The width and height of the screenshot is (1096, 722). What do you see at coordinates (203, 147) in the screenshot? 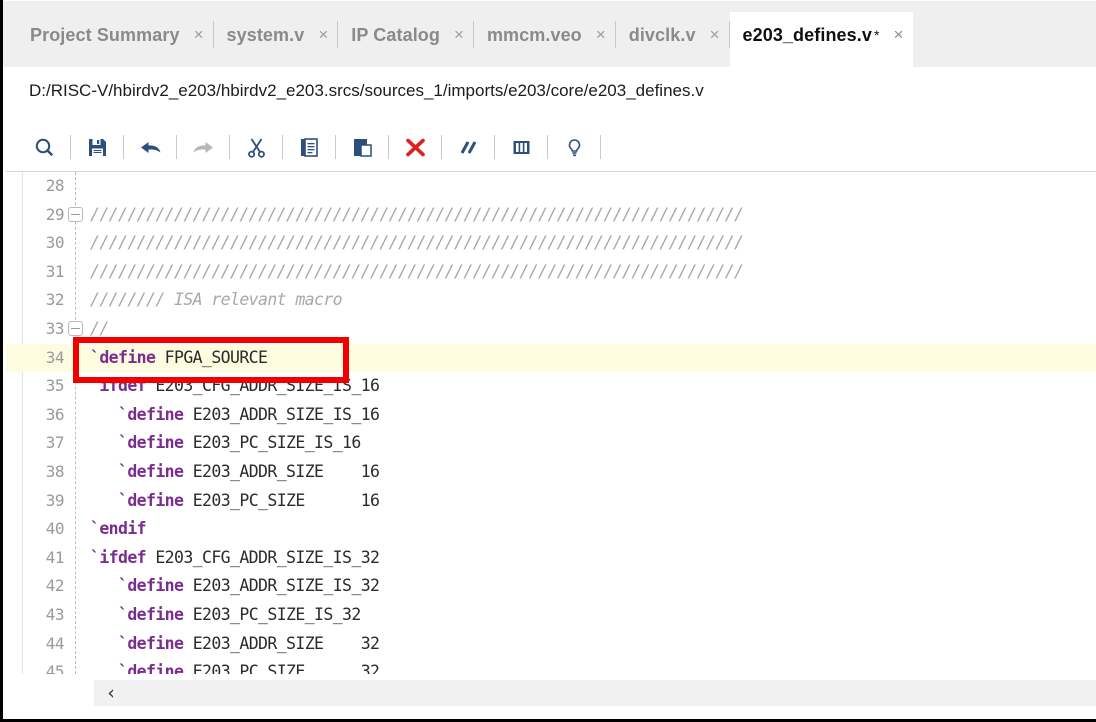
I see `redo-button` at bounding box center [203, 147].